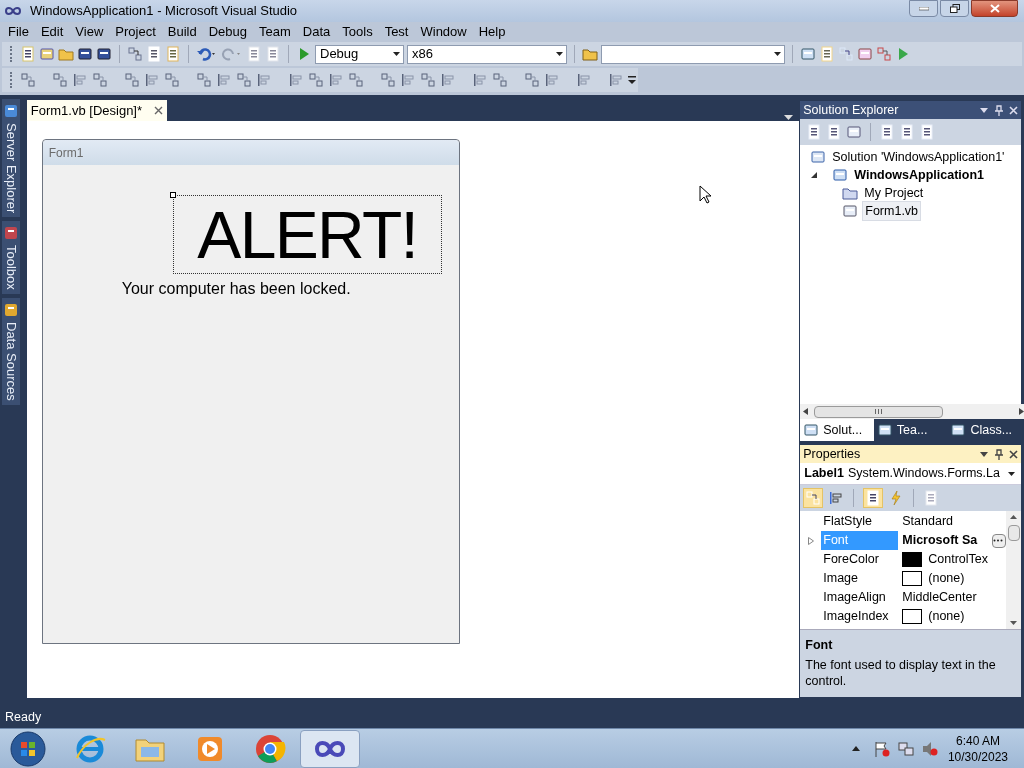  Describe the element at coordinates (1013, 517) in the screenshot. I see `scroll-up-icon` at that location.